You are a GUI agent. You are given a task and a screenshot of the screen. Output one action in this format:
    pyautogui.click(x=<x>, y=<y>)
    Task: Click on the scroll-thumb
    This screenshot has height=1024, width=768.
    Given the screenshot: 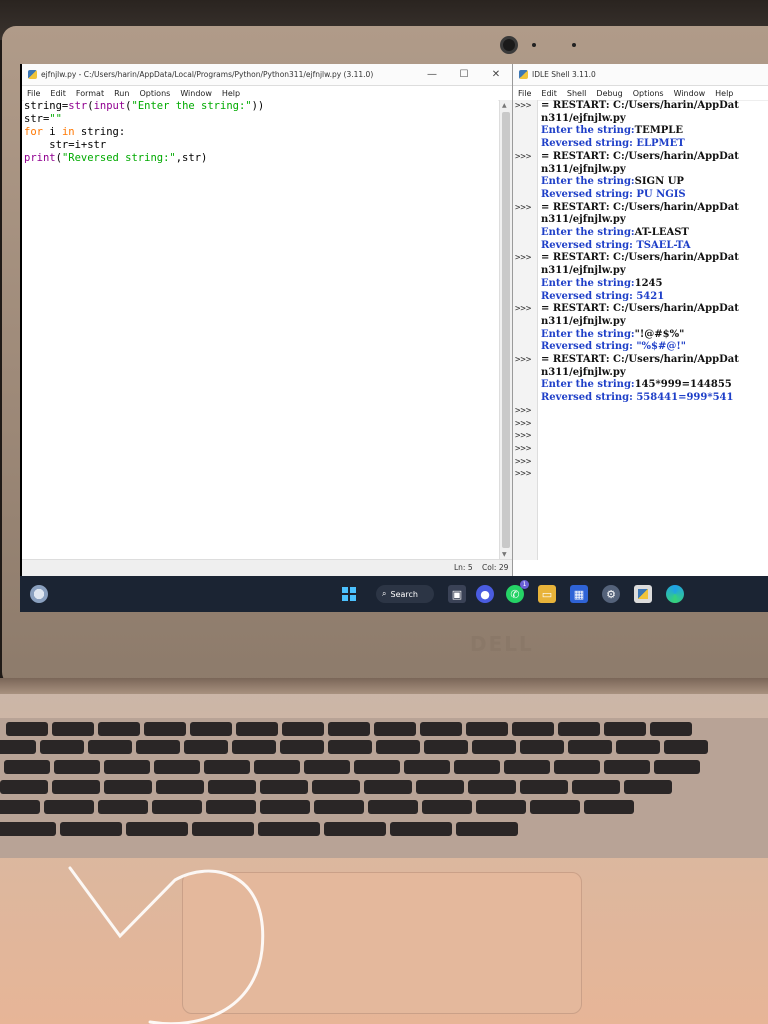 What is the action you would take?
    pyautogui.click(x=506, y=330)
    